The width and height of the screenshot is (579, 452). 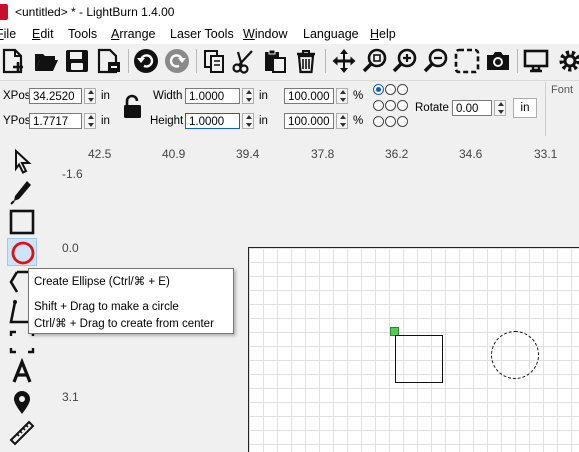 I want to click on ellipse-preview-shape, so click(x=515, y=355).